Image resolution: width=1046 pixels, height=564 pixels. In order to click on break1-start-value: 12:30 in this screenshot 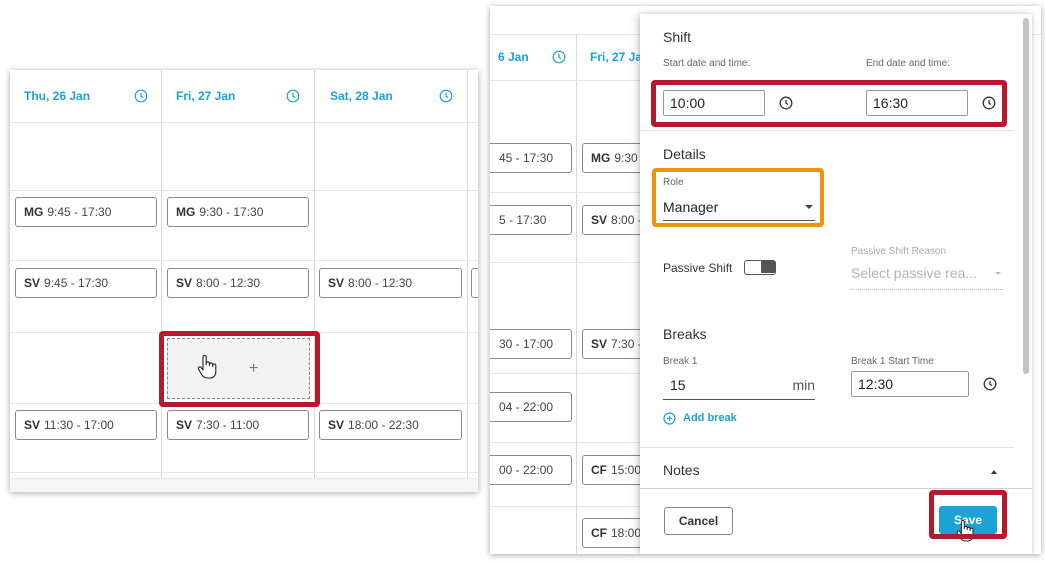, I will do `click(876, 384)`.